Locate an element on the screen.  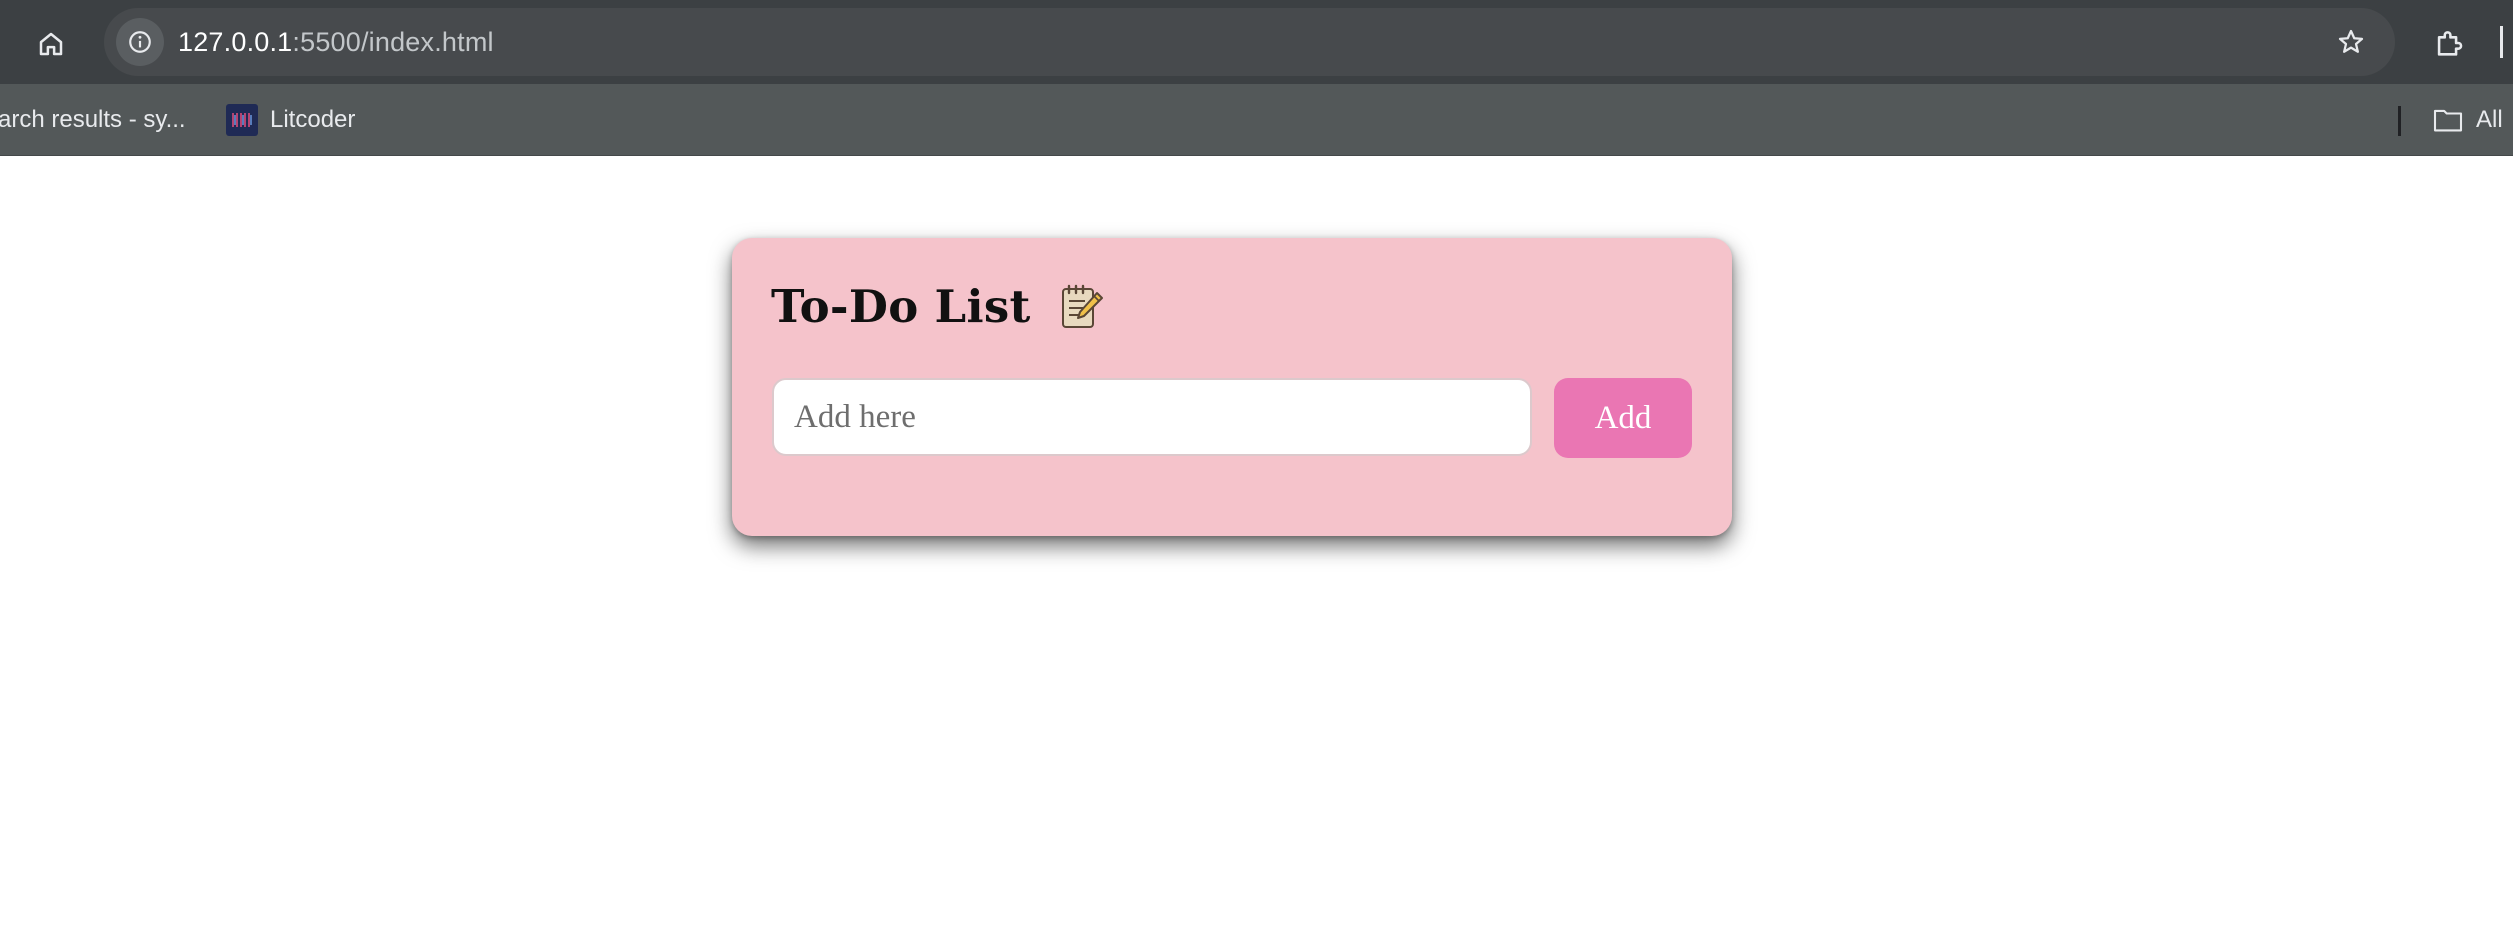
bookmark-label: Litcoder is located at coordinates (313, 119).